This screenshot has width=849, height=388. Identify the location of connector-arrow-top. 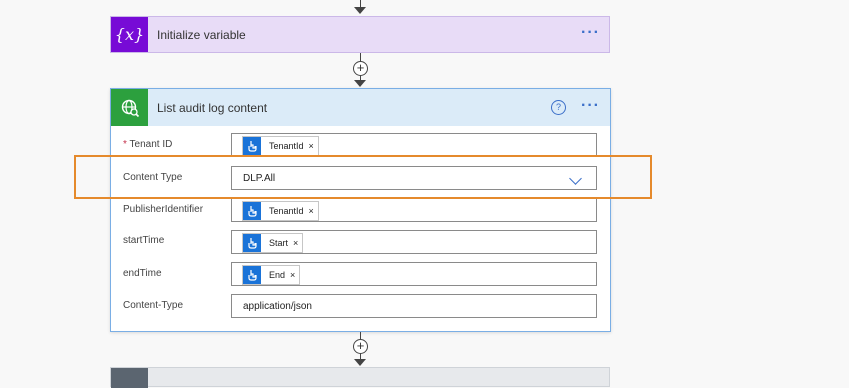
(360, 10).